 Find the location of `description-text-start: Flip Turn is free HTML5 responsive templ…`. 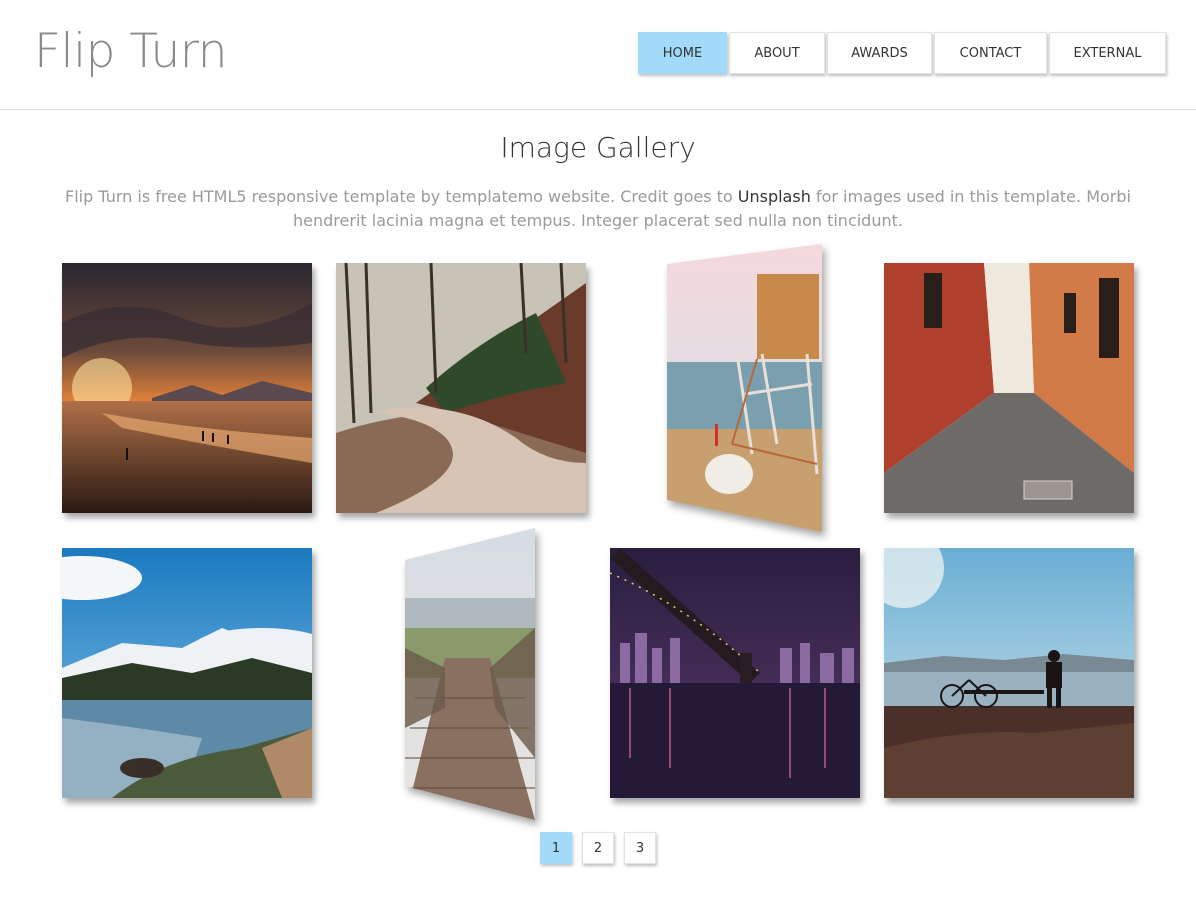

description-text-start: Flip Turn is free HTML5 responsive templ… is located at coordinates (401, 196).